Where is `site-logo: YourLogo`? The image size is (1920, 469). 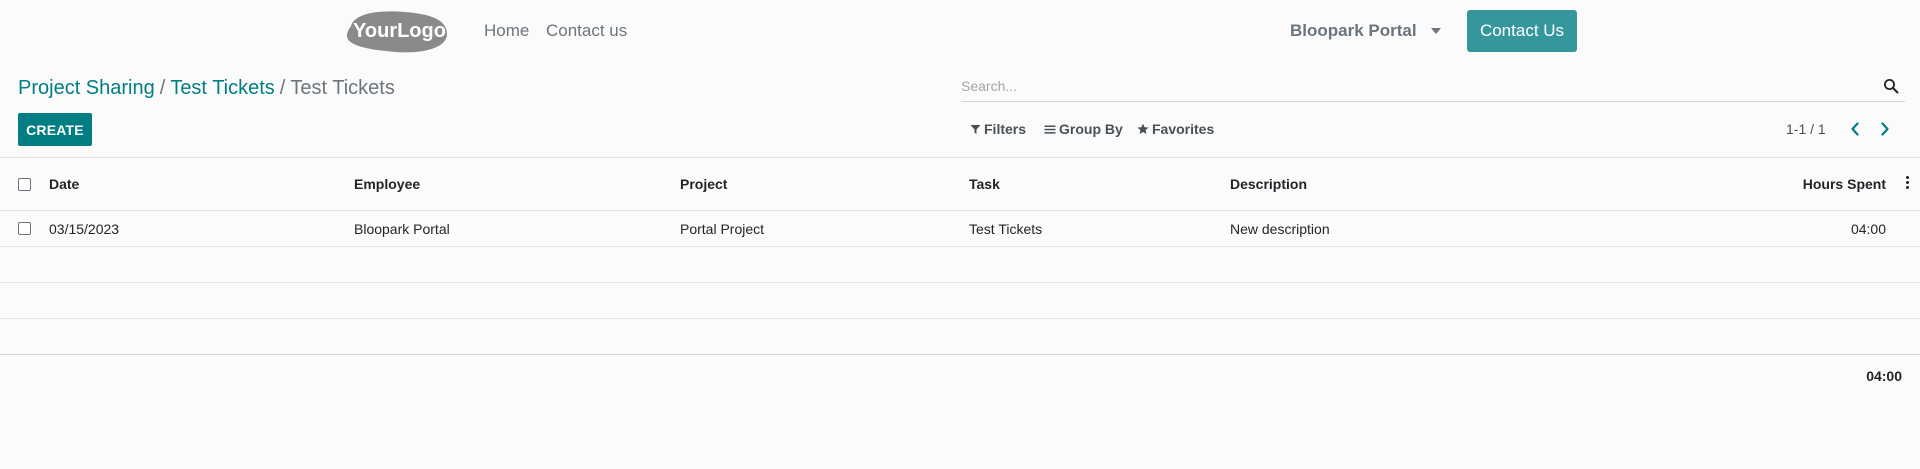
site-logo: YourLogo is located at coordinates (396, 31).